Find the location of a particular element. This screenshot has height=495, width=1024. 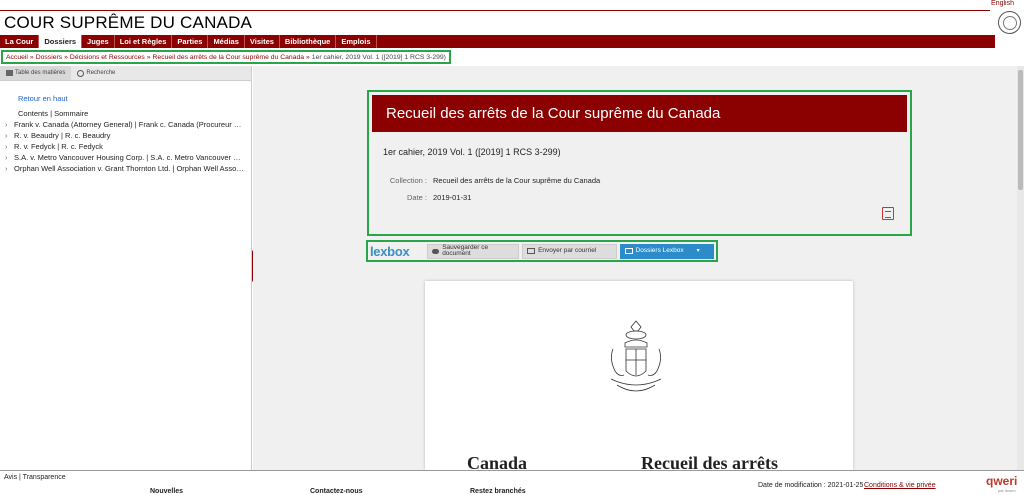

toc-item-label: R. v. Fedyck | R. c. Fedyck is located at coordinates (58, 146).